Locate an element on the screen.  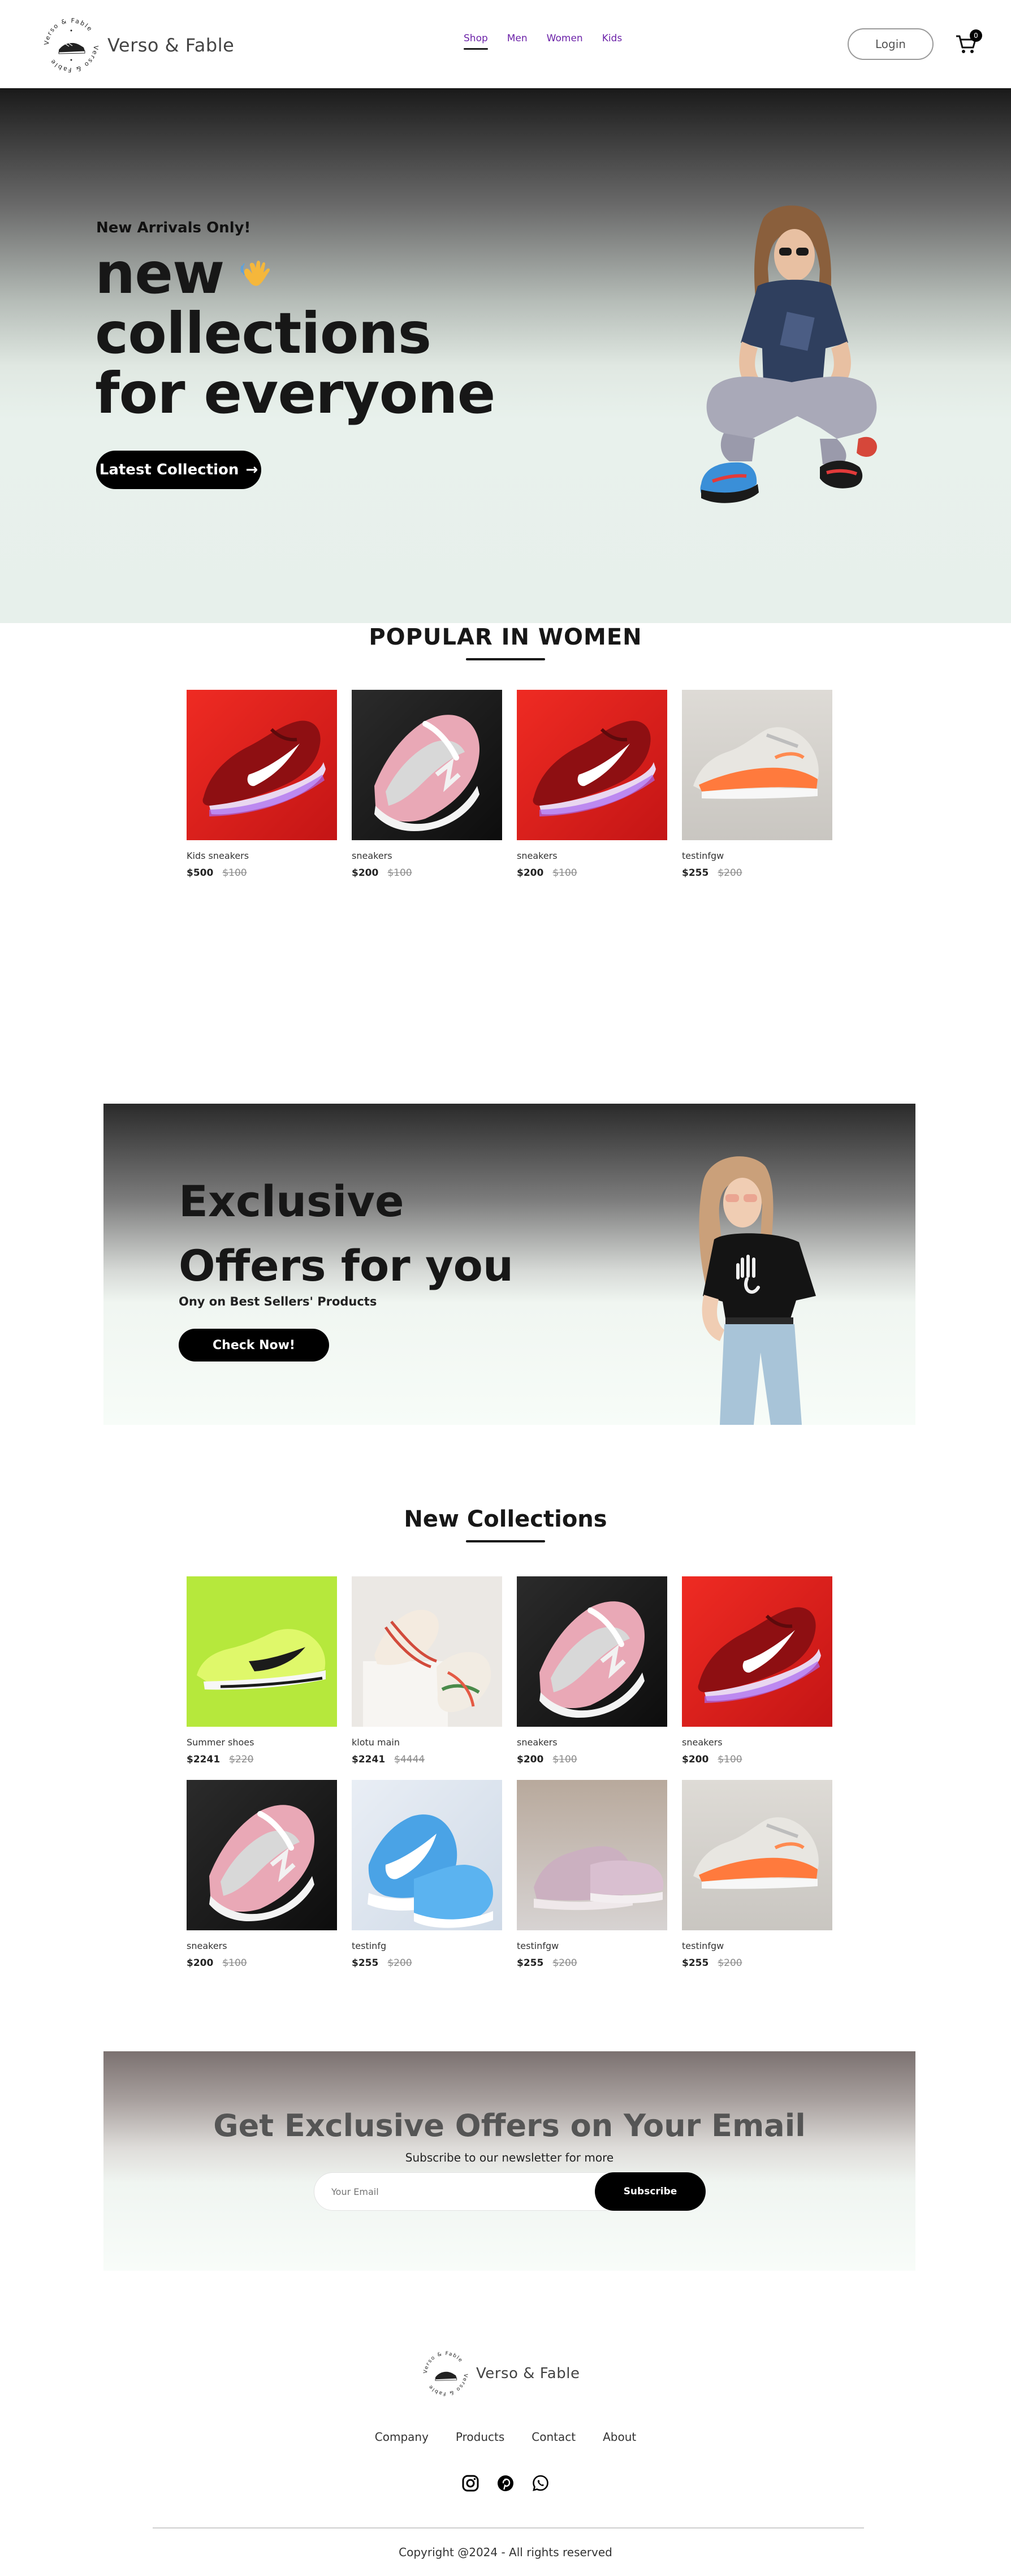
product-prices: $2241 $4444 is located at coordinates (427, 1759).